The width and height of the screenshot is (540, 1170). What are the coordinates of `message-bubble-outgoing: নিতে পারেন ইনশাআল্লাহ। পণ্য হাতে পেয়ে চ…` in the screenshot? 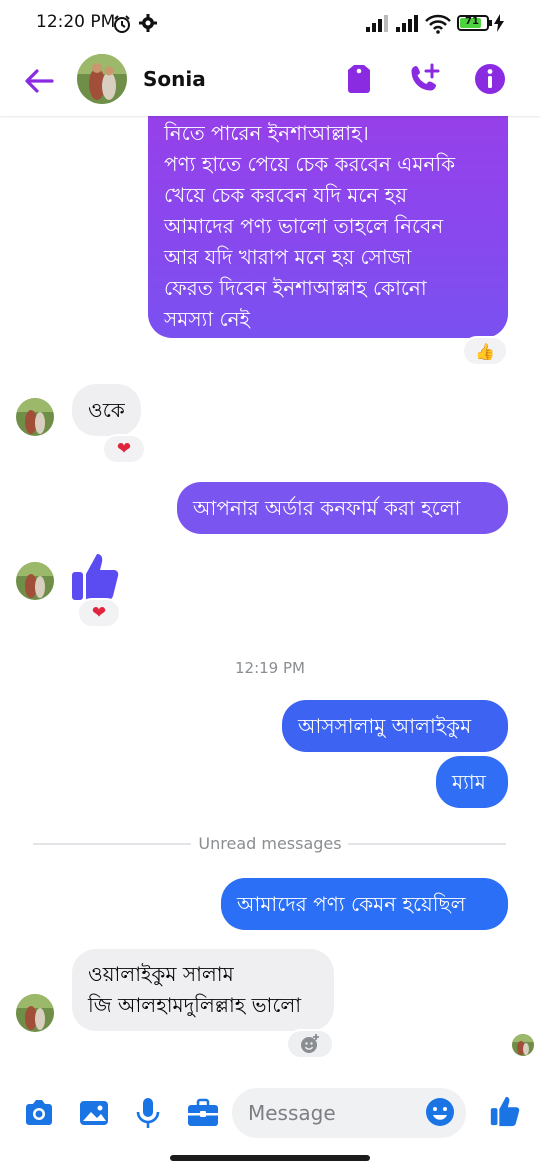 It's located at (328, 227).